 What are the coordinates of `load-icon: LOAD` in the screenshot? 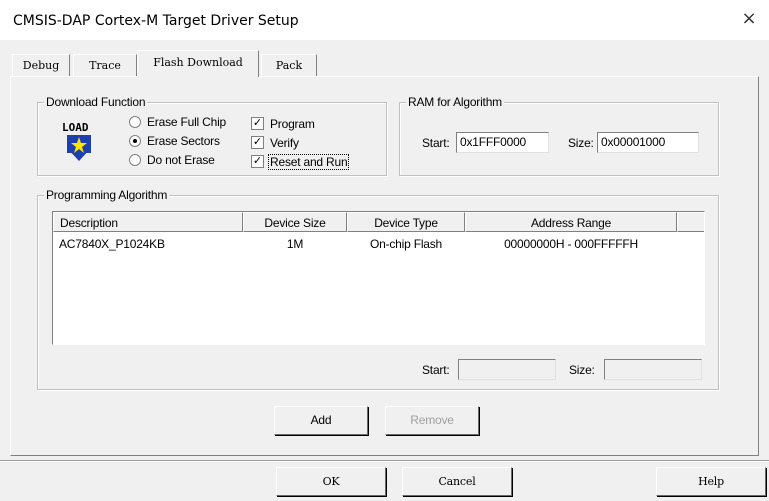 It's located at (76, 141).